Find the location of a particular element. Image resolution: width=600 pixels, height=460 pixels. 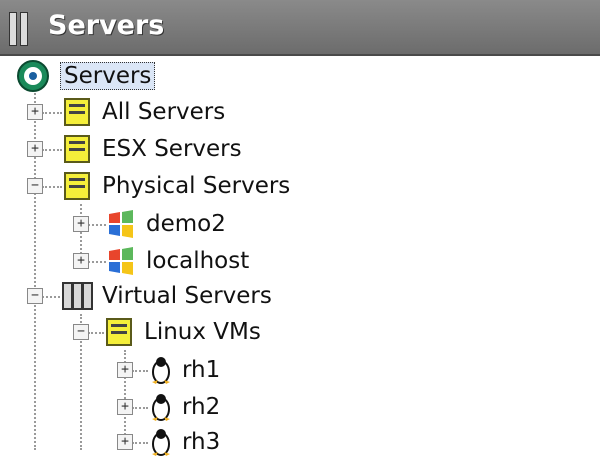

panel-title: Servers is located at coordinates (106, 25).